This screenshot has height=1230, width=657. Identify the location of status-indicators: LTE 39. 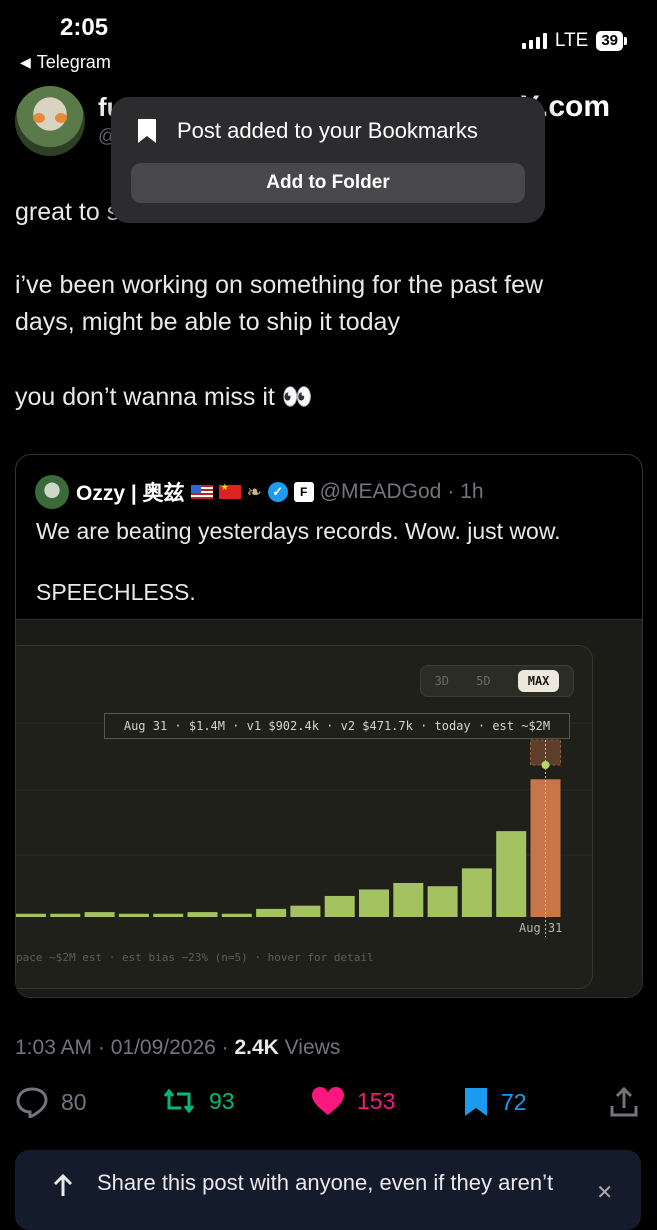
(574, 41).